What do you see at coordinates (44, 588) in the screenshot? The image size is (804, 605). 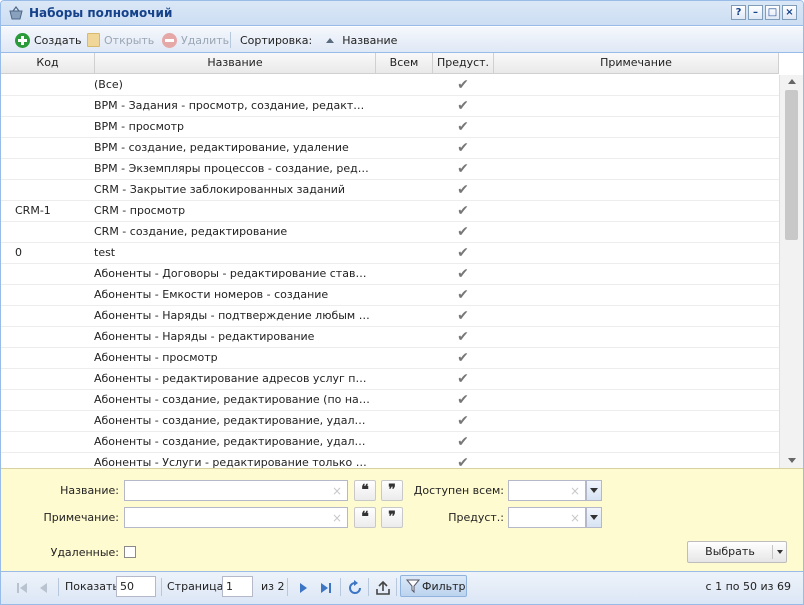 I see `prev-page-icon` at bounding box center [44, 588].